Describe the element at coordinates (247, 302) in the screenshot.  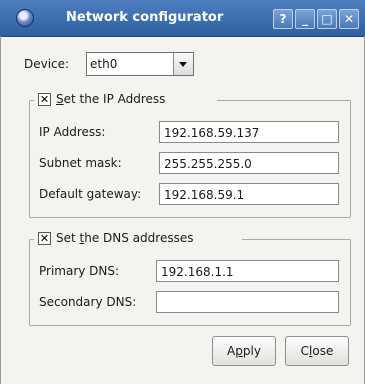
I see `secondary-dns-field` at that location.